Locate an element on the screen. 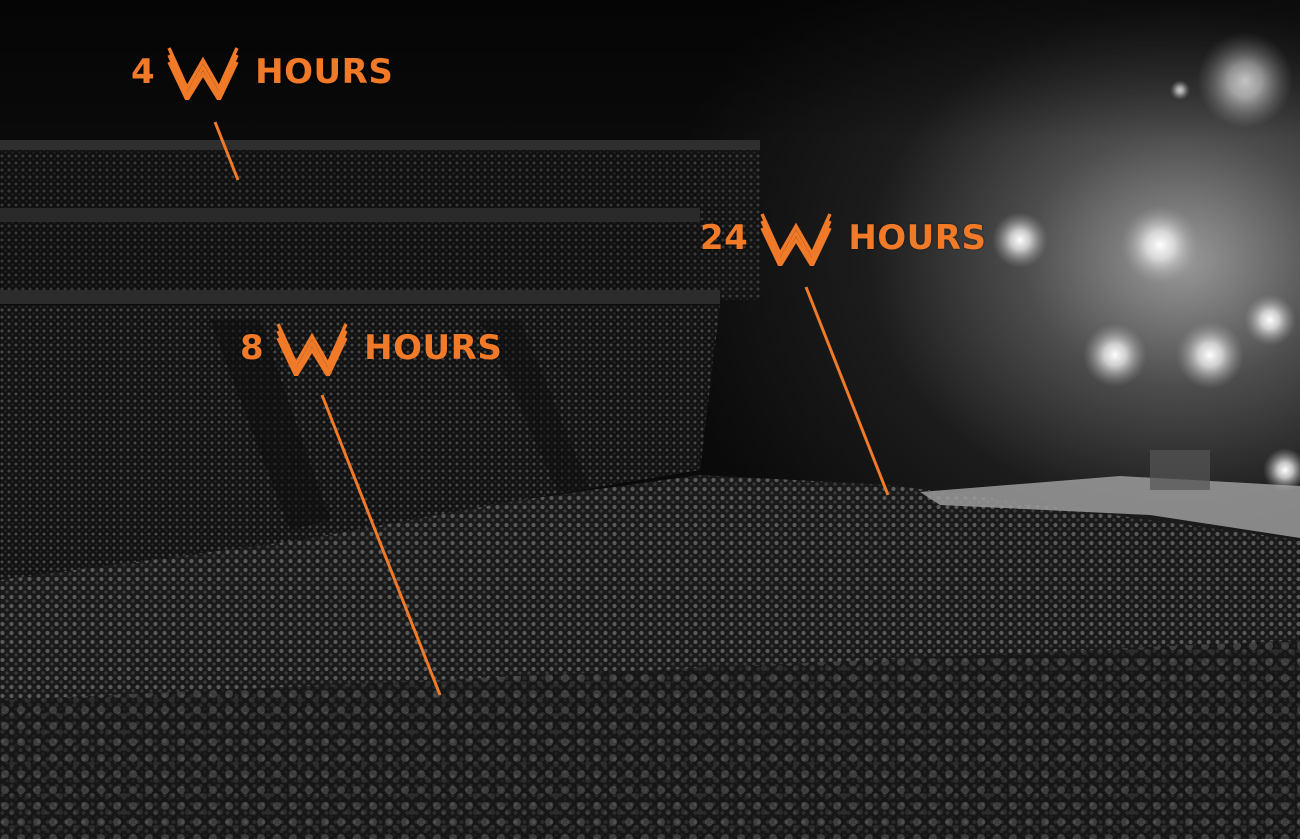 The image size is (1300, 839). callout-number: 24 is located at coordinates (724, 238).